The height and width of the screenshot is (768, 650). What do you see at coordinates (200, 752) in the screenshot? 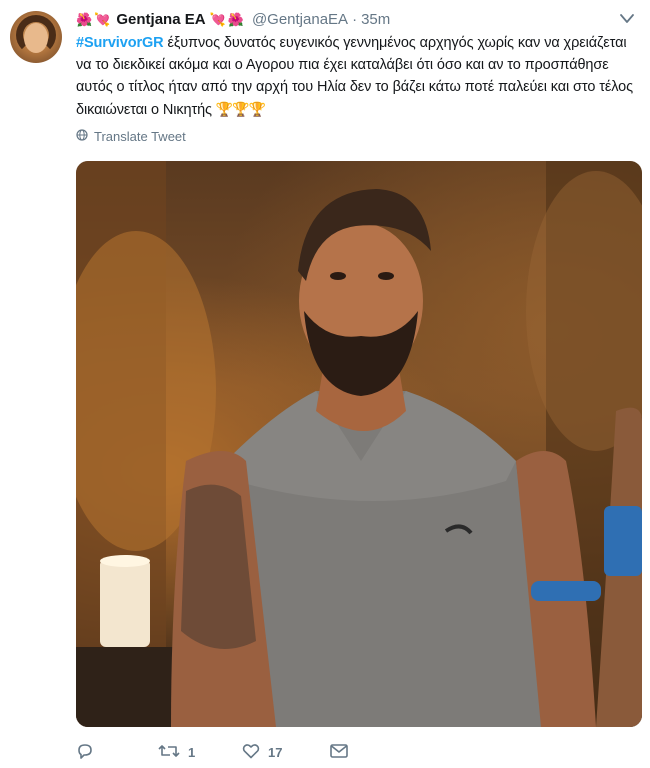
I see `retweet-button: 1` at bounding box center [200, 752].